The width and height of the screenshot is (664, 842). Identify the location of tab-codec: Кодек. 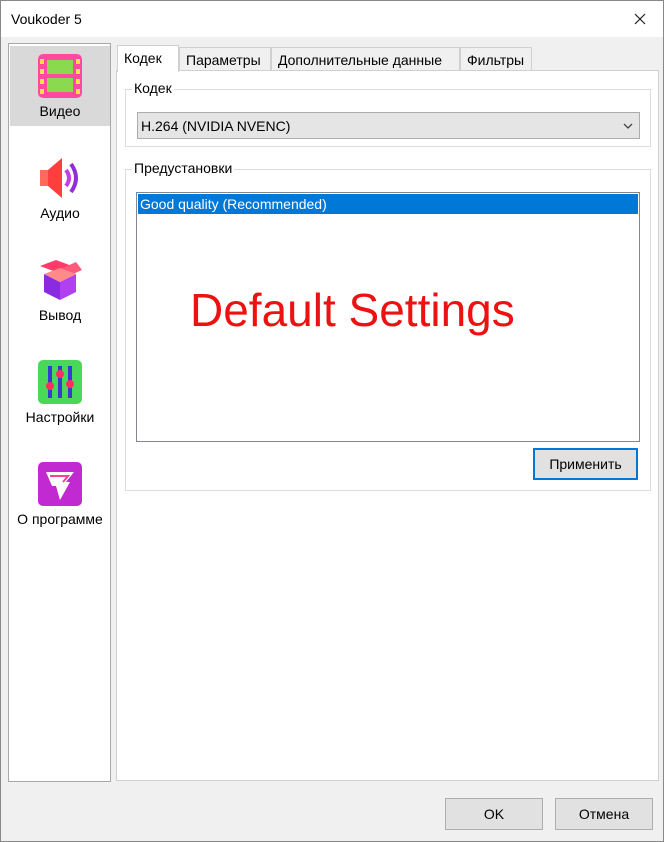
(148, 58).